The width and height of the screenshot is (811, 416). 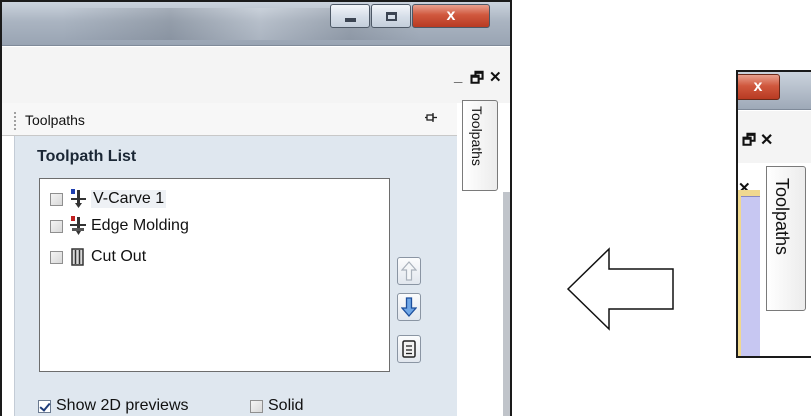 I want to click on panel-minimize-icon: _, so click(x=458, y=76).